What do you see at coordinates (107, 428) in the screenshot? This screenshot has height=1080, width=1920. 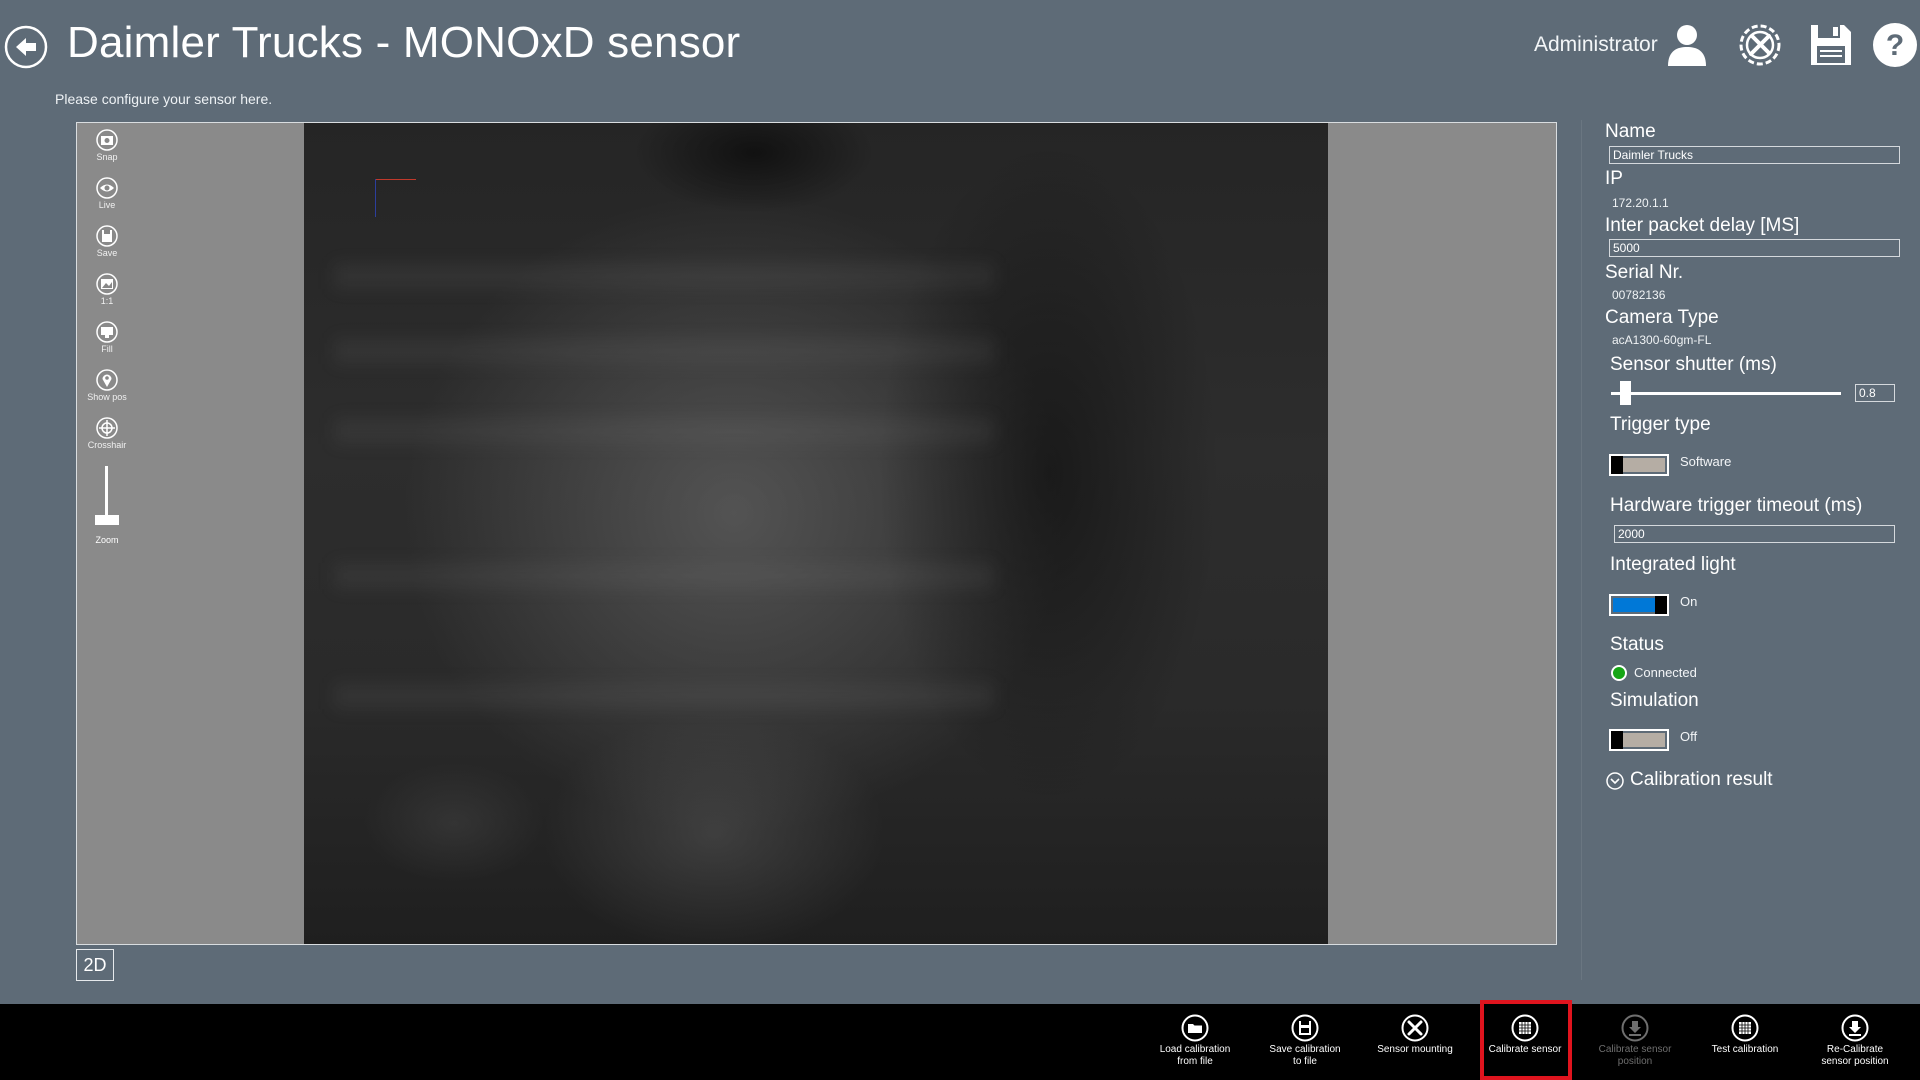 I see `crosshair-icon` at bounding box center [107, 428].